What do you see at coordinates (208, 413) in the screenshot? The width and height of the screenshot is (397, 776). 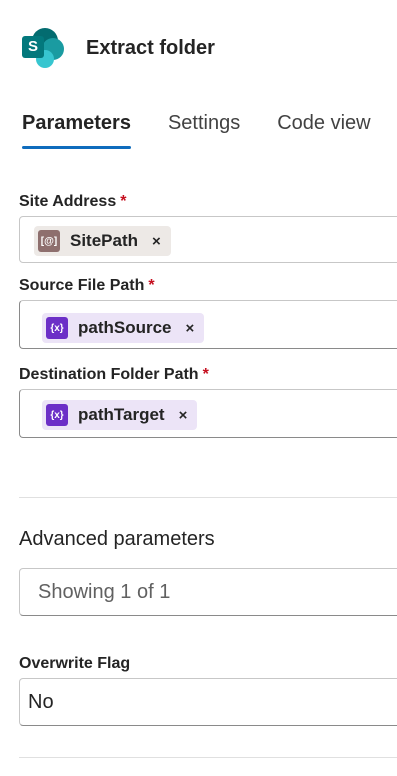 I see `destination-folder-path-field: {x} pathTarget ×` at bounding box center [208, 413].